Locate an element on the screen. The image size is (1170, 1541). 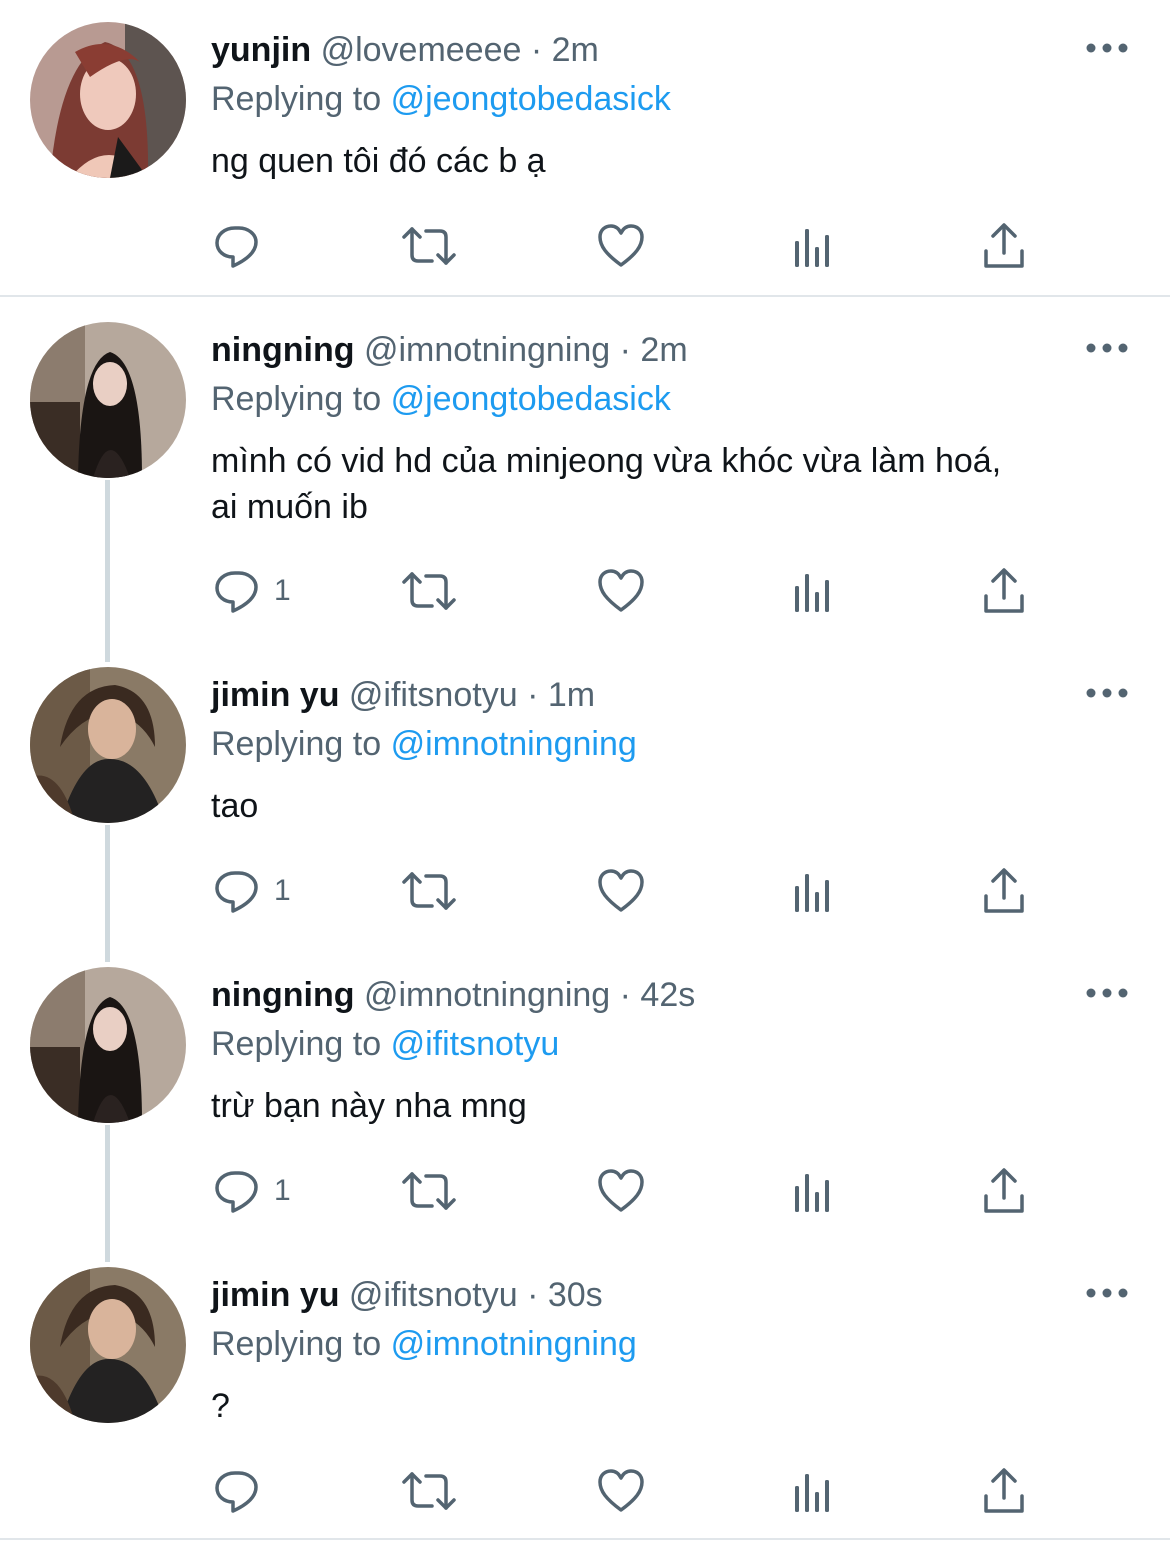
tweet-header: ningning @imnotningning · 2m is located at coordinates (449, 350).